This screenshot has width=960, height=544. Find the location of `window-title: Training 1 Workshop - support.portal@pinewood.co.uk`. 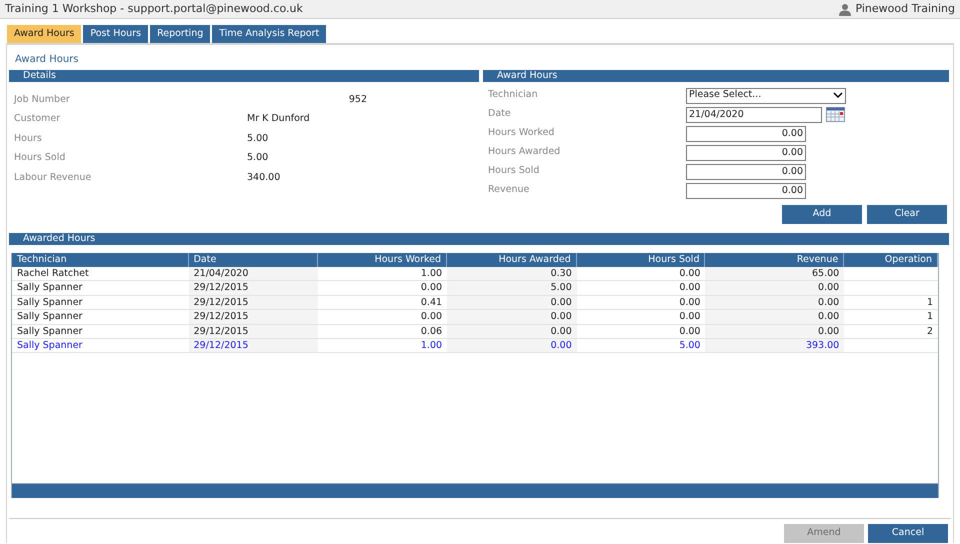

window-title: Training 1 Workshop - support.portal@pinewood.co.uk is located at coordinates (154, 8).